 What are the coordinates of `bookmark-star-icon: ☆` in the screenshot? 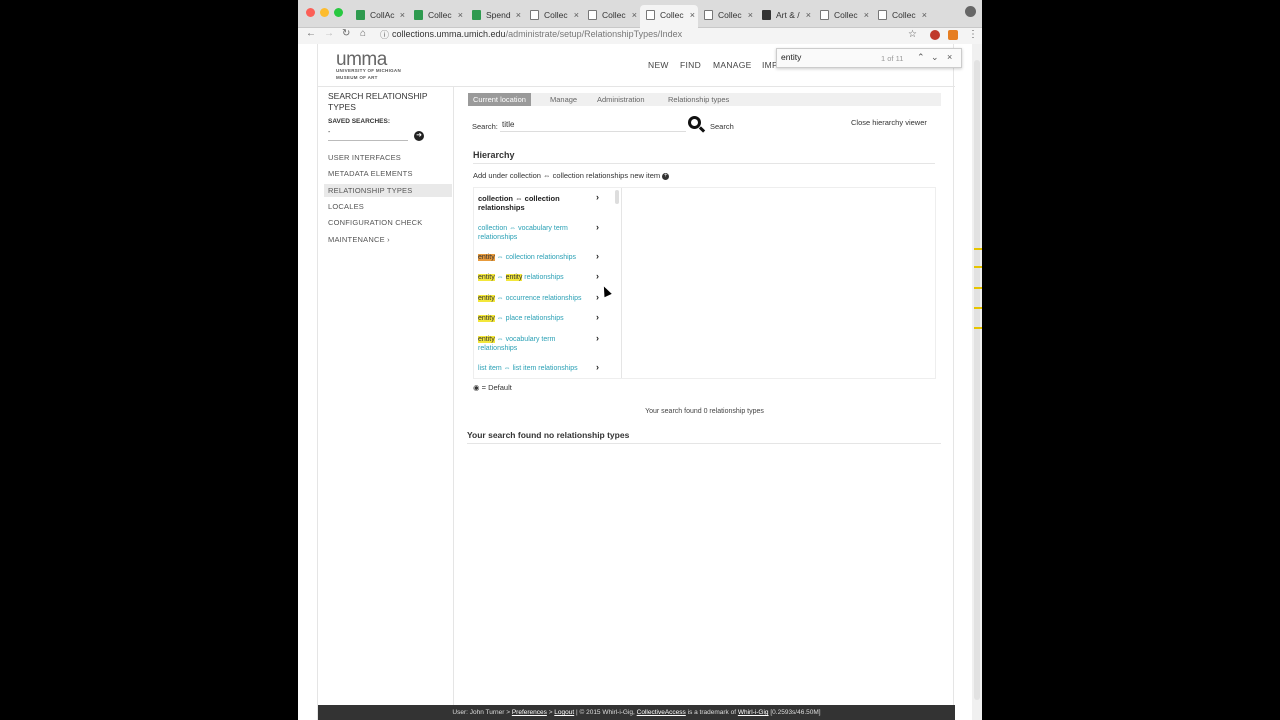 It's located at (912, 34).